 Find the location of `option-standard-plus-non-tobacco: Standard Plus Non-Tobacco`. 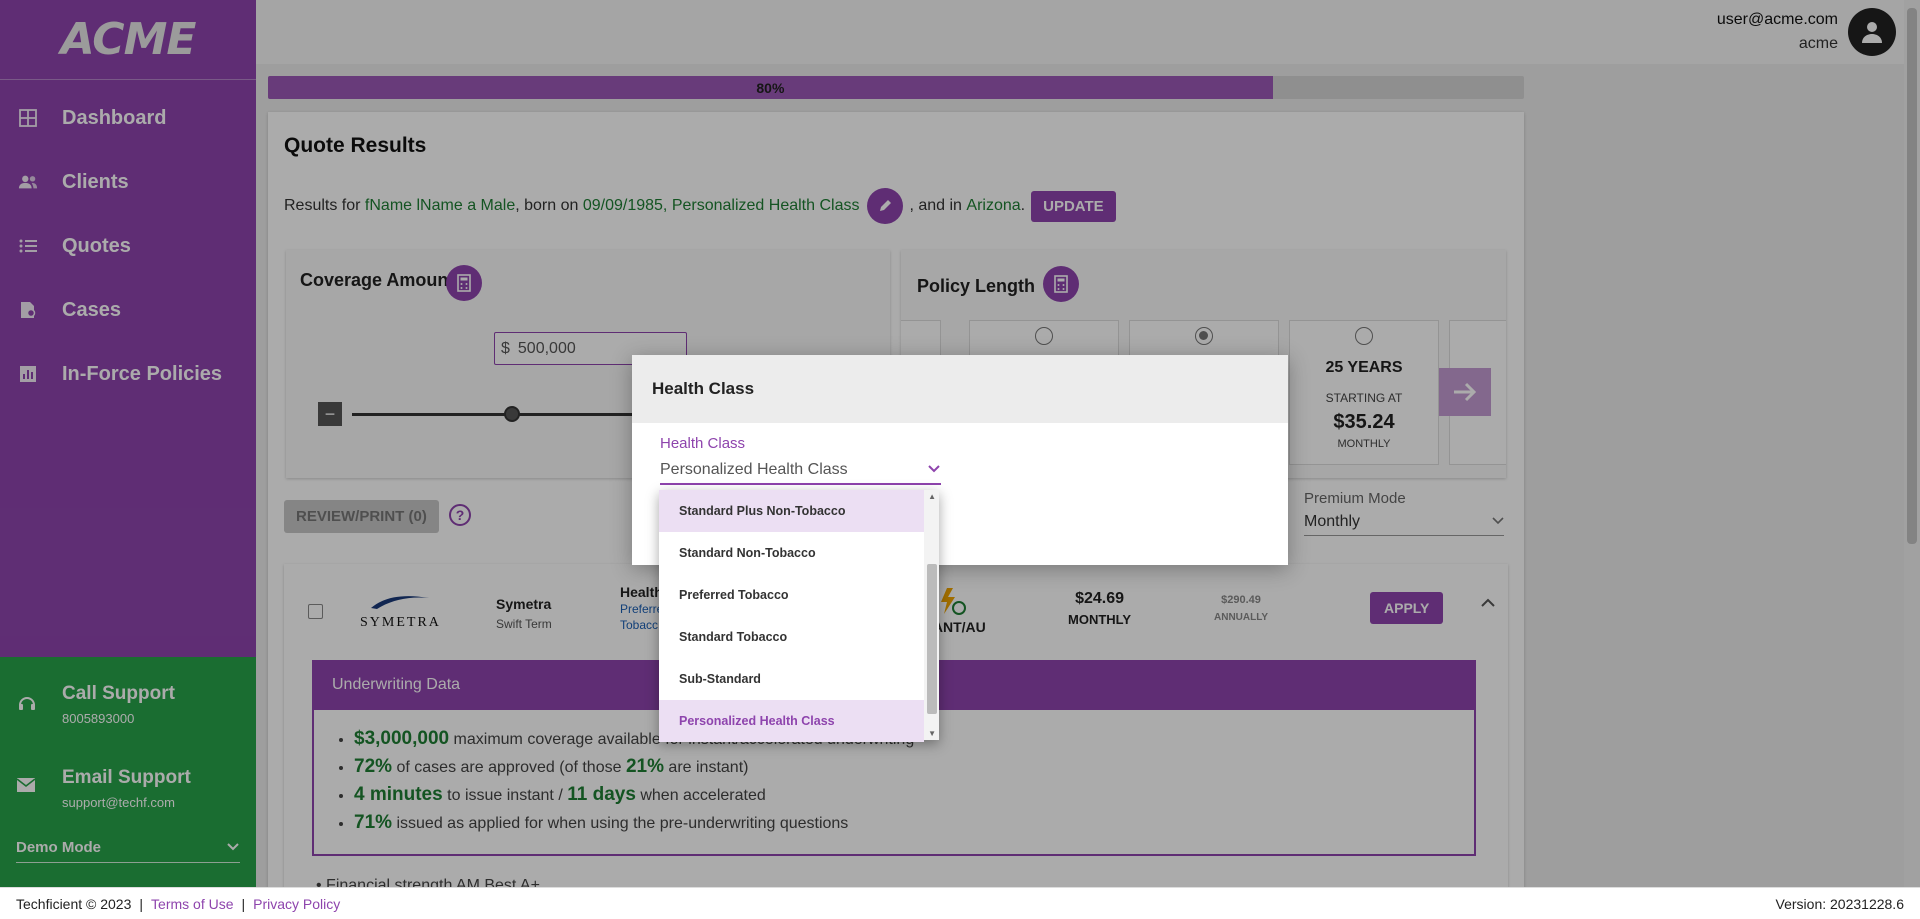

option-standard-plus-non-tobacco: Standard Plus Non-Tobacco is located at coordinates (791, 511).